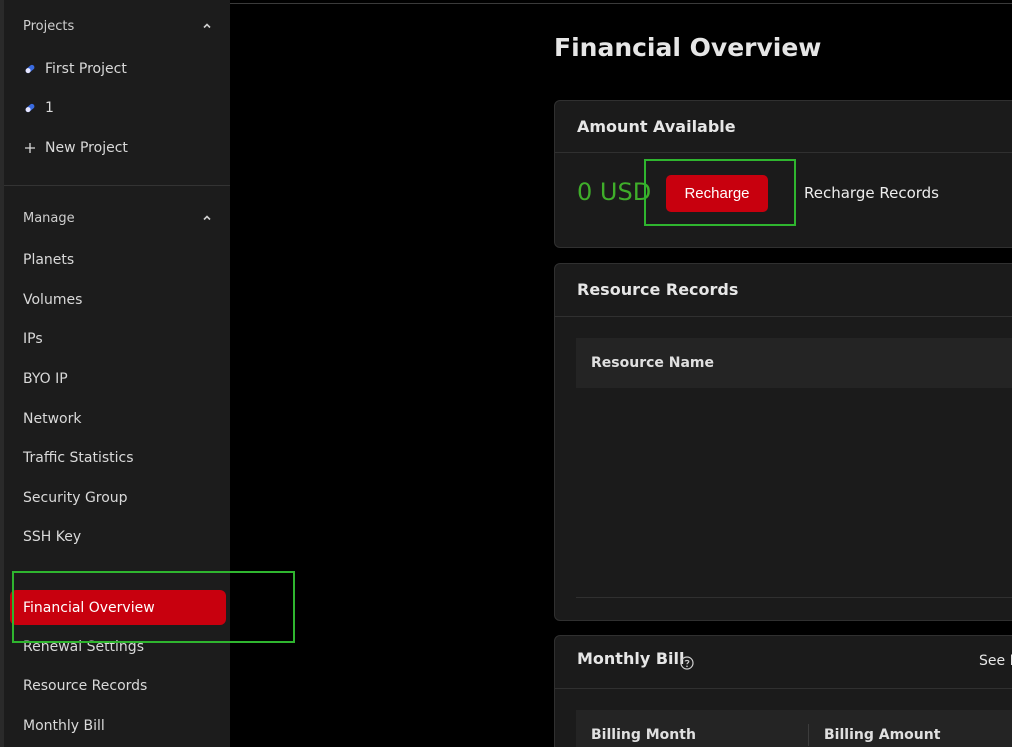 The width and height of the screenshot is (1012, 747). Describe the element at coordinates (117, 300) in the screenshot. I see `sidebar-item-volumes: Volumes` at that location.